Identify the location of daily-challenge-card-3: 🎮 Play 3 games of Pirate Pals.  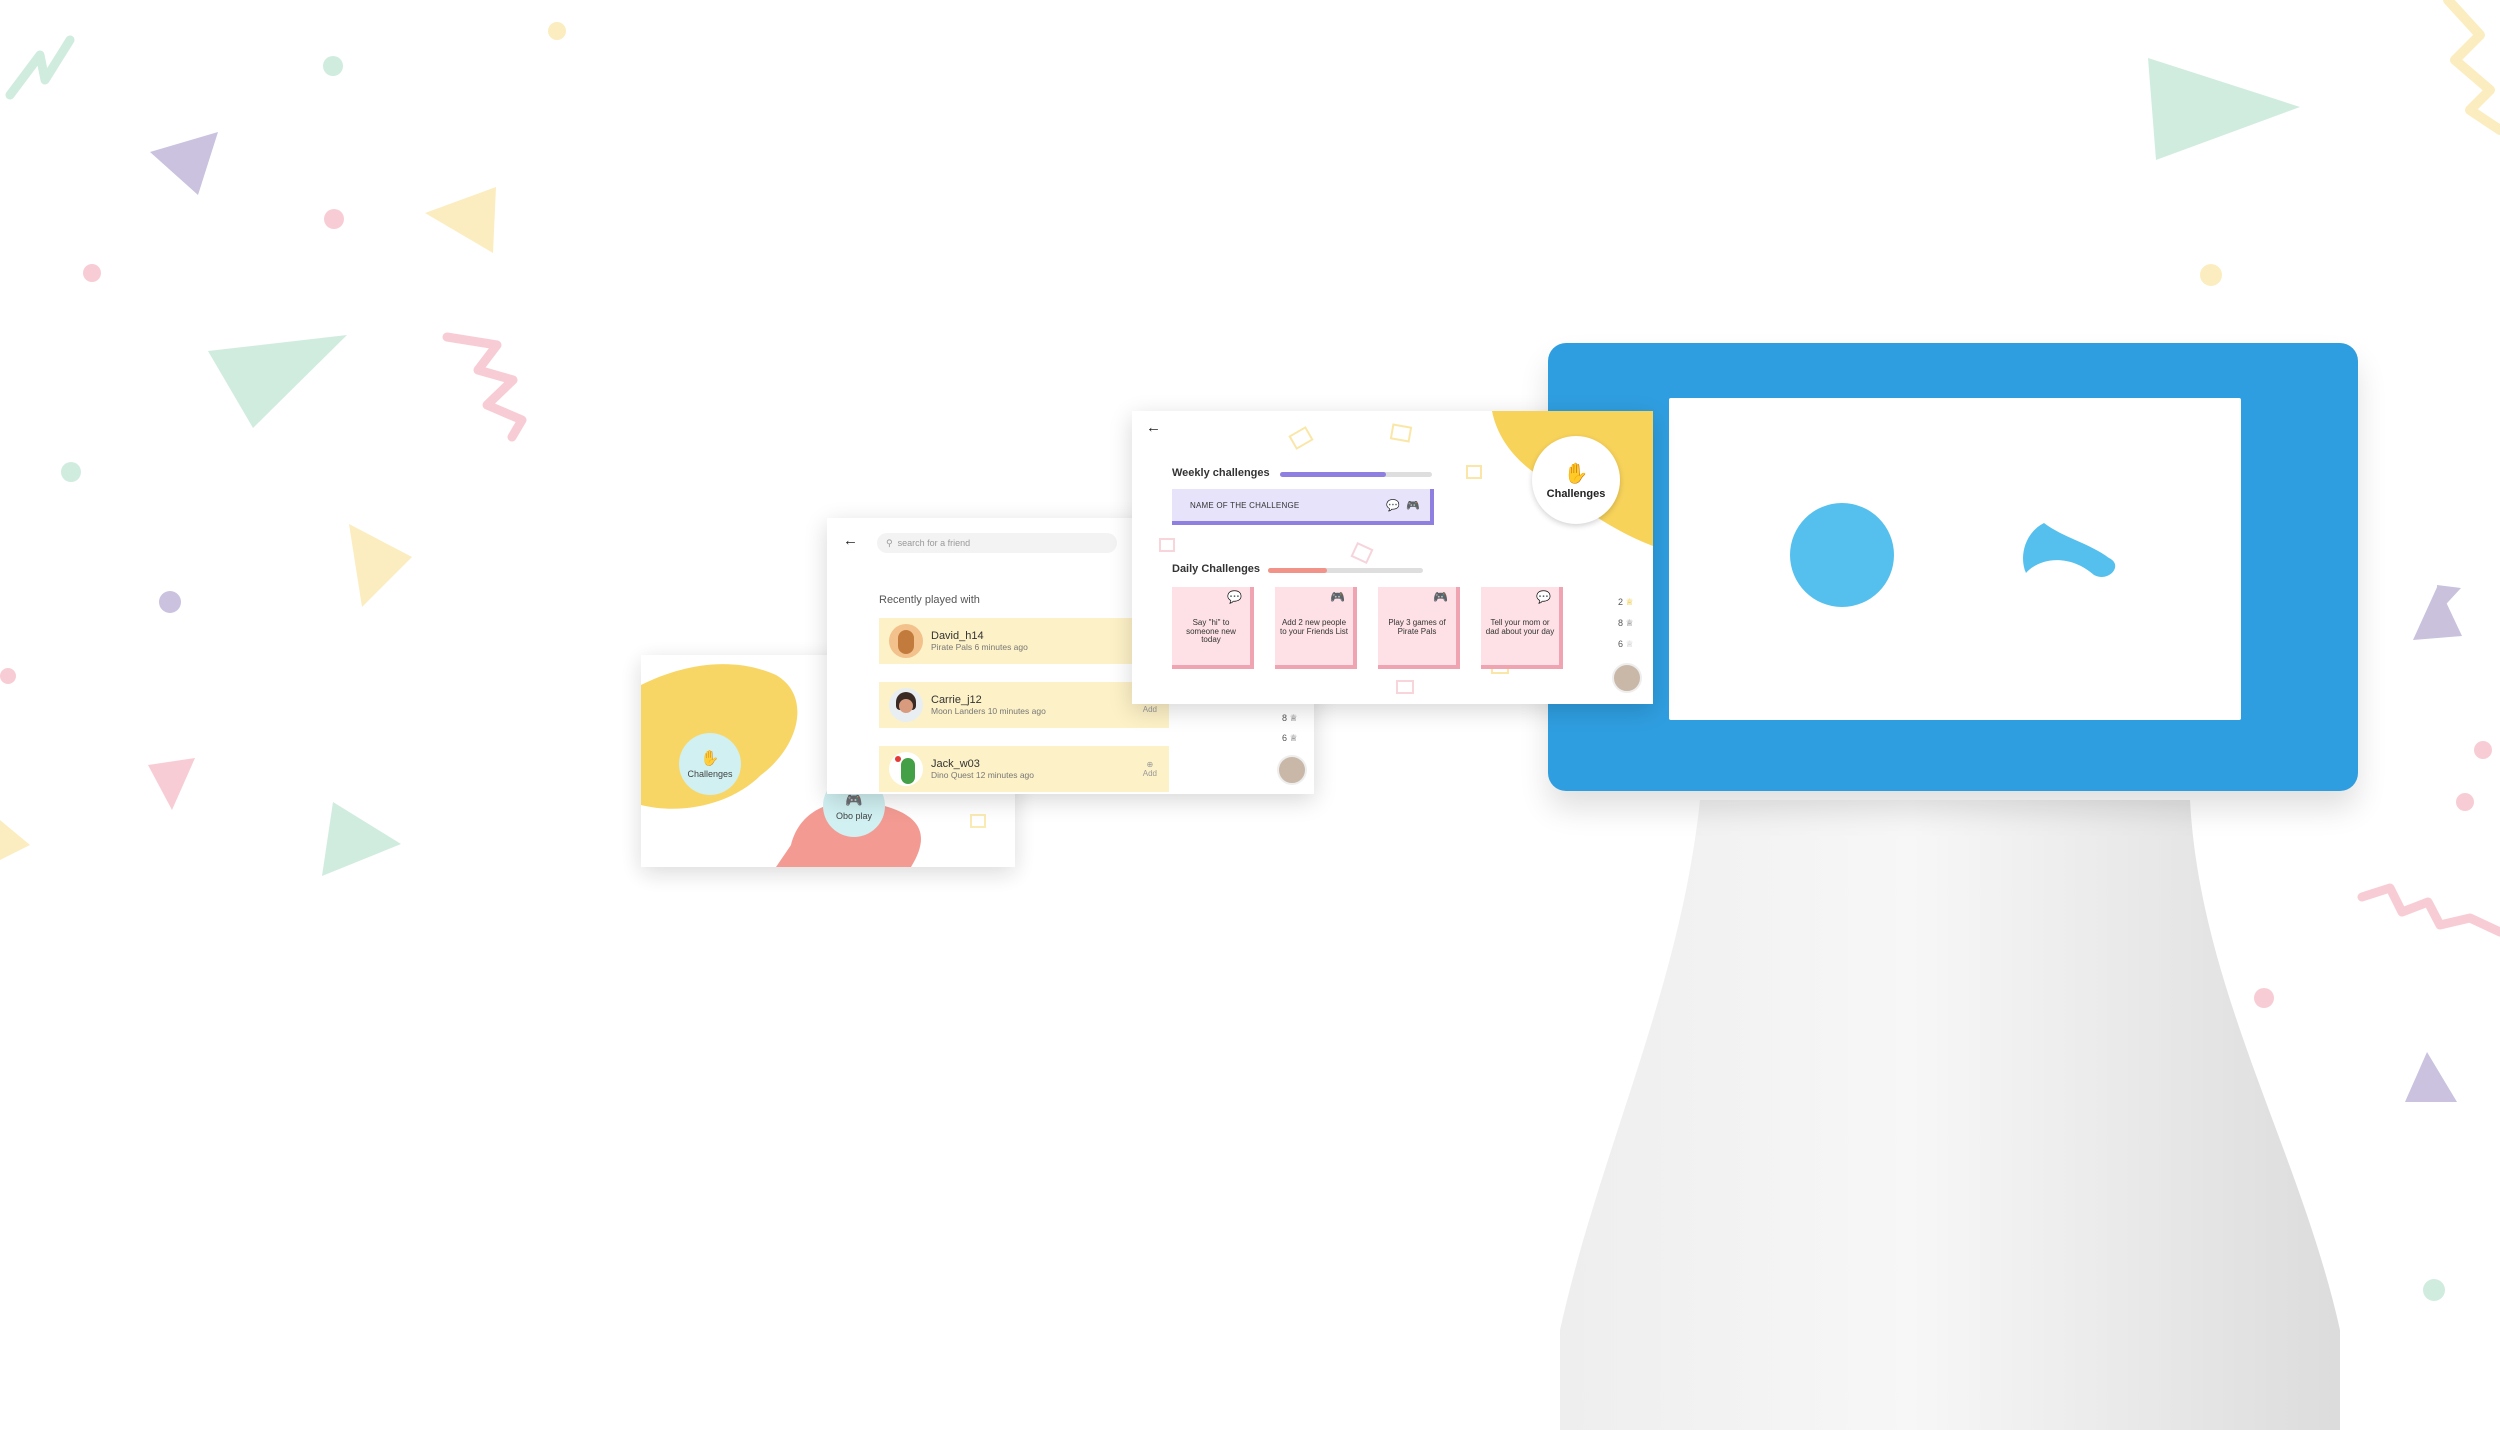
(1419, 628).